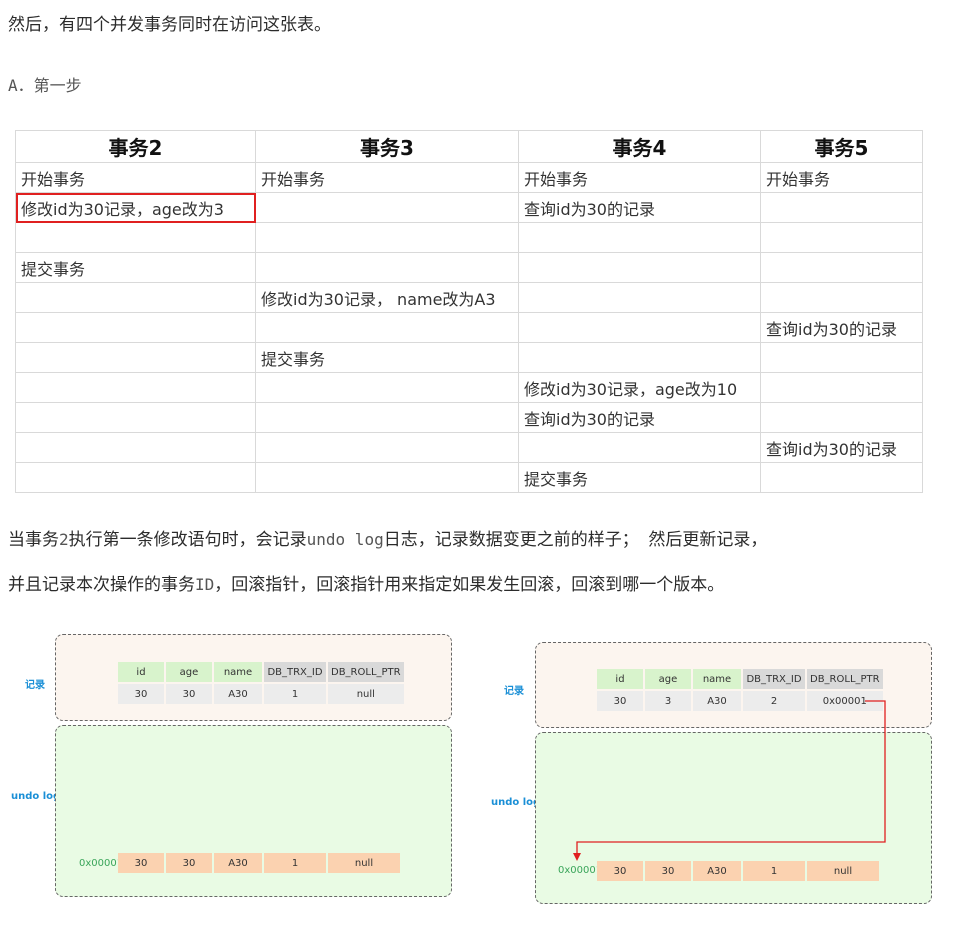 This screenshot has width=963, height=925. I want to click on table-row: 修改id为30记录，age改为3 查询id为30的记录, so click(469, 207).